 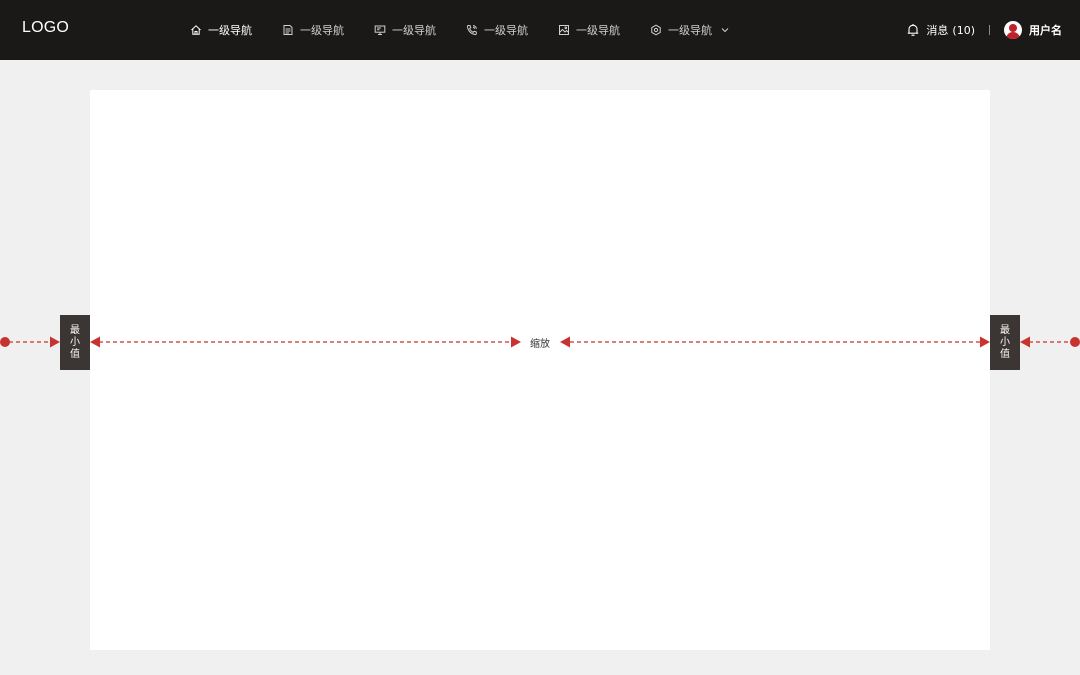 I want to click on nav-item-6-dropdown: 一级导航, so click(x=690, y=30).